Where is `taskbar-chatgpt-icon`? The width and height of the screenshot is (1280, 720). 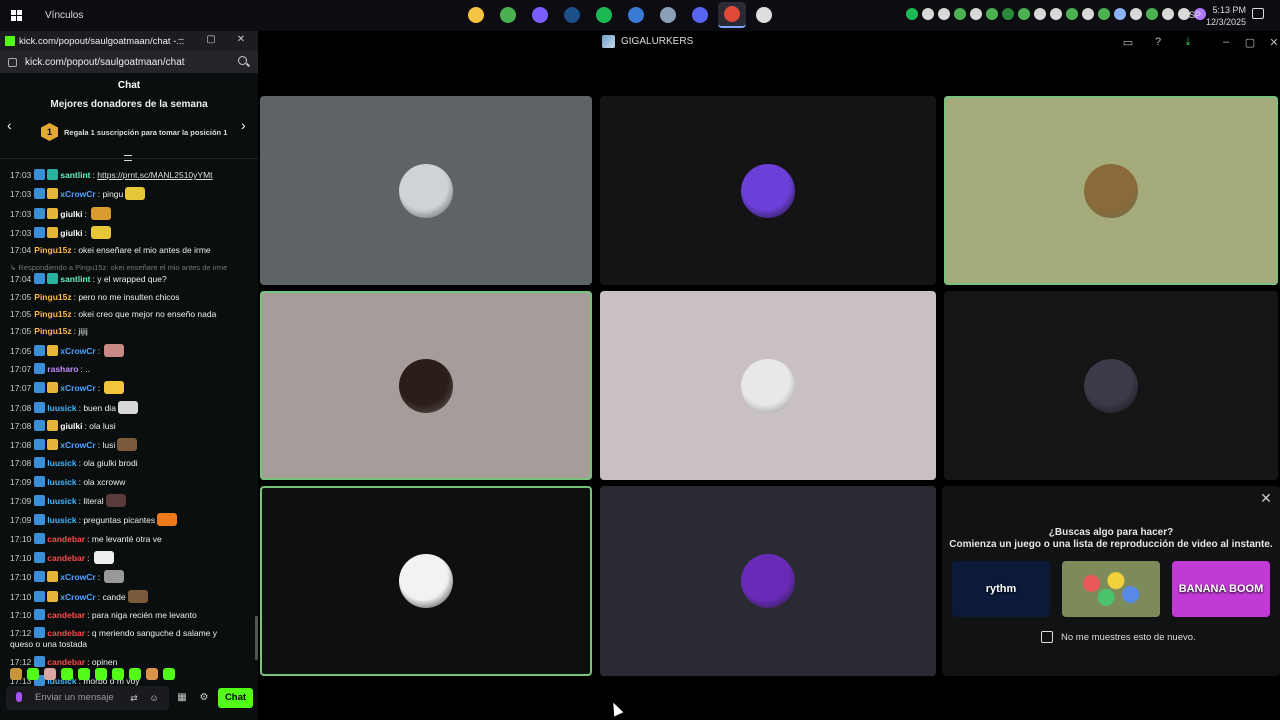 taskbar-chatgpt-icon is located at coordinates (764, 15).